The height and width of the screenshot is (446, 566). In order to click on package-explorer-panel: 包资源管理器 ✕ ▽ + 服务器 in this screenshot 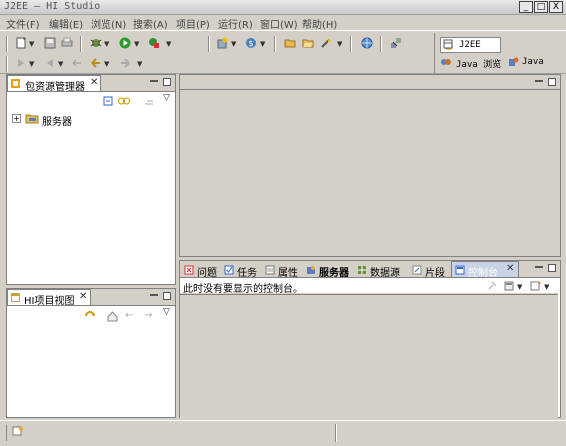, I will do `click(91, 179)`.